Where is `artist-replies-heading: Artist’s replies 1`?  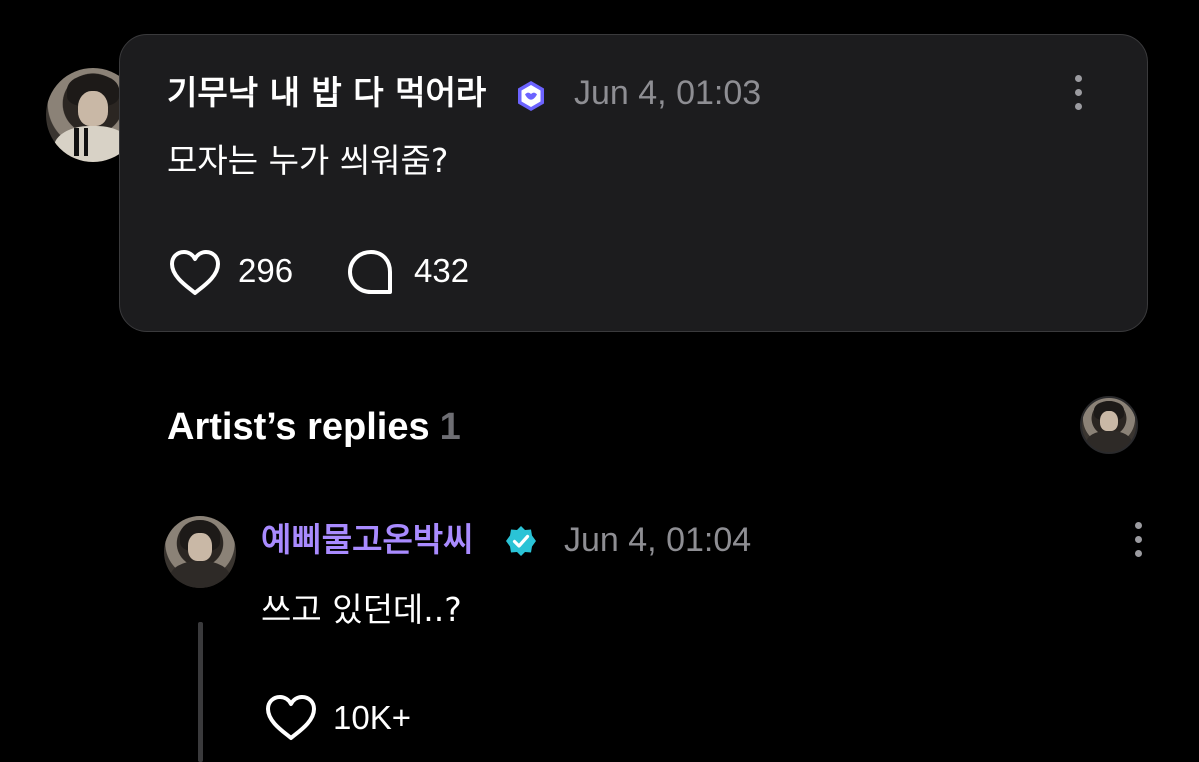
artist-replies-heading: Artist’s replies 1 is located at coordinates (314, 427).